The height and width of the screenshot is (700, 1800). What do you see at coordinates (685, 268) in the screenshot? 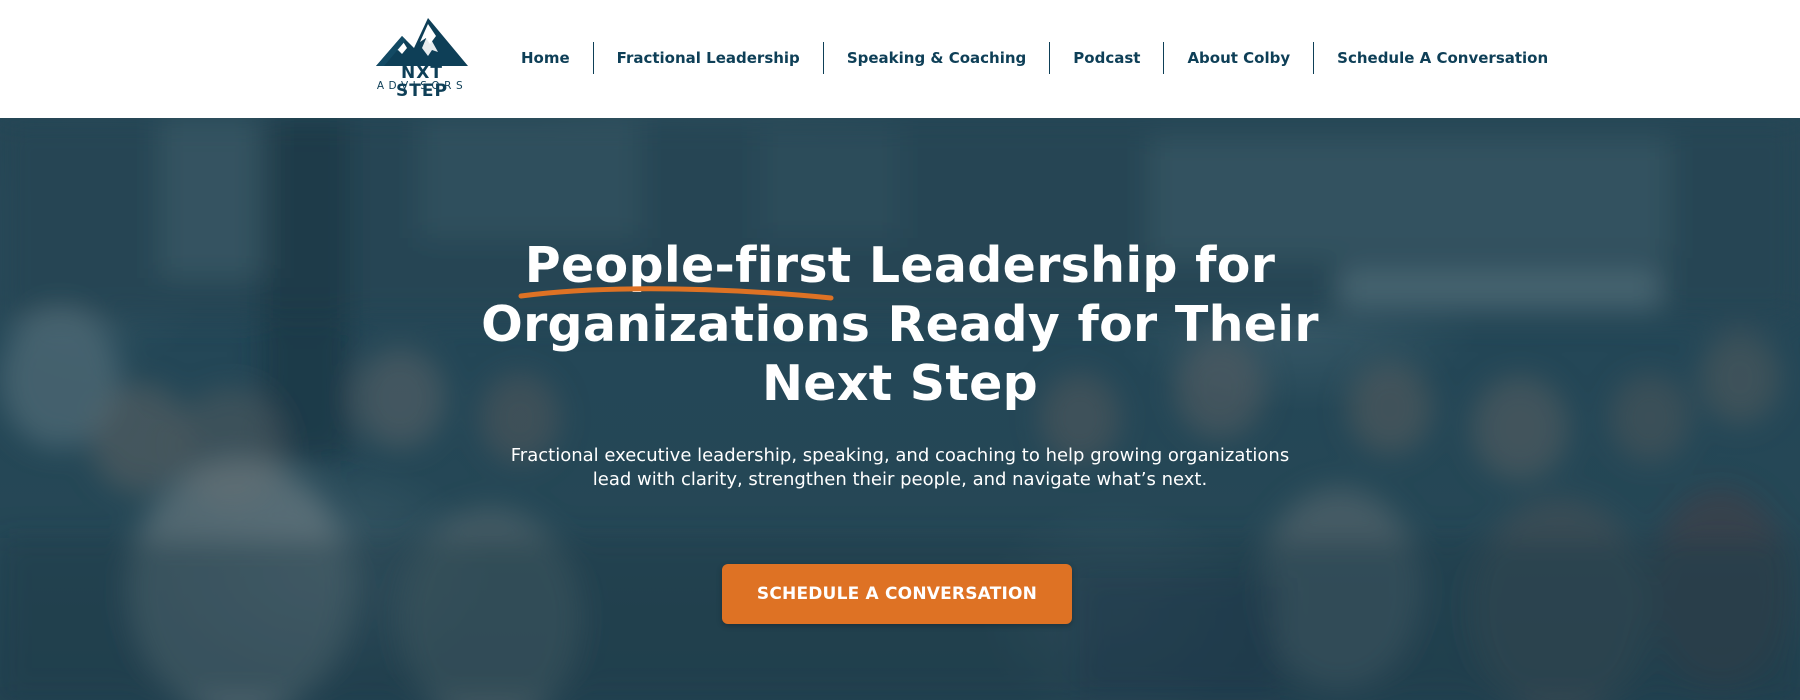
I see `headline-highlight: People-first` at bounding box center [685, 268].